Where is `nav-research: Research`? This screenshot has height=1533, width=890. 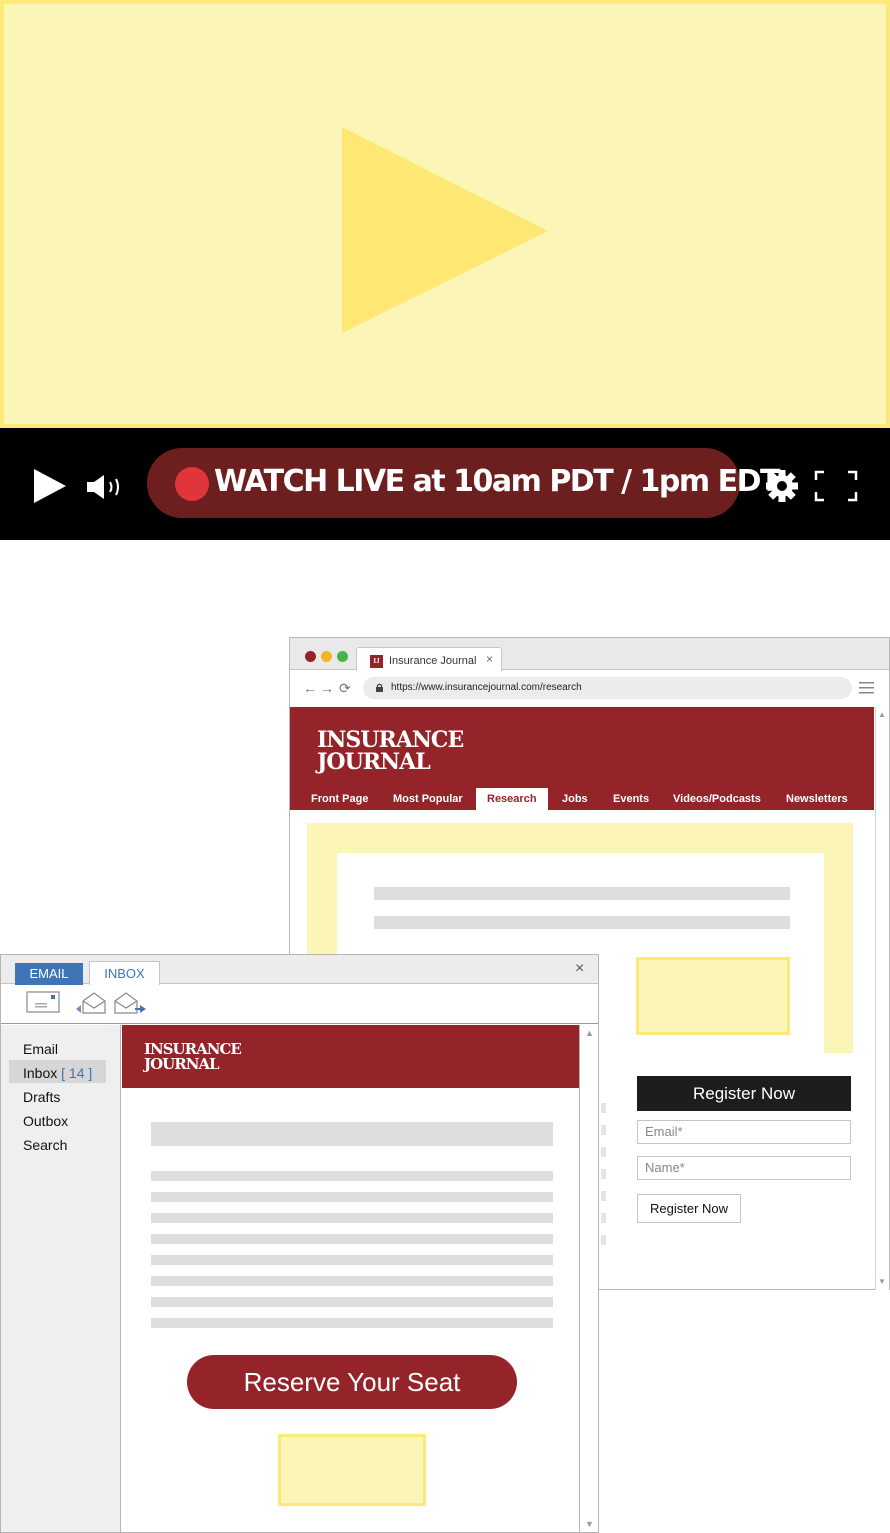
nav-research: Research is located at coordinates (512, 799).